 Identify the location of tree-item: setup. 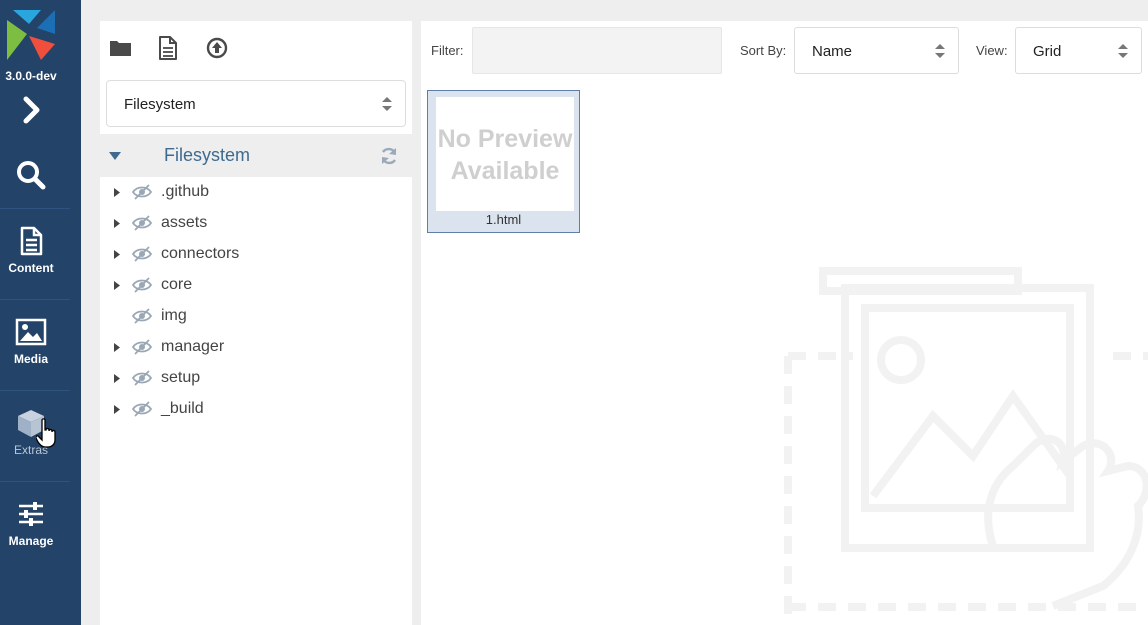
(256, 378).